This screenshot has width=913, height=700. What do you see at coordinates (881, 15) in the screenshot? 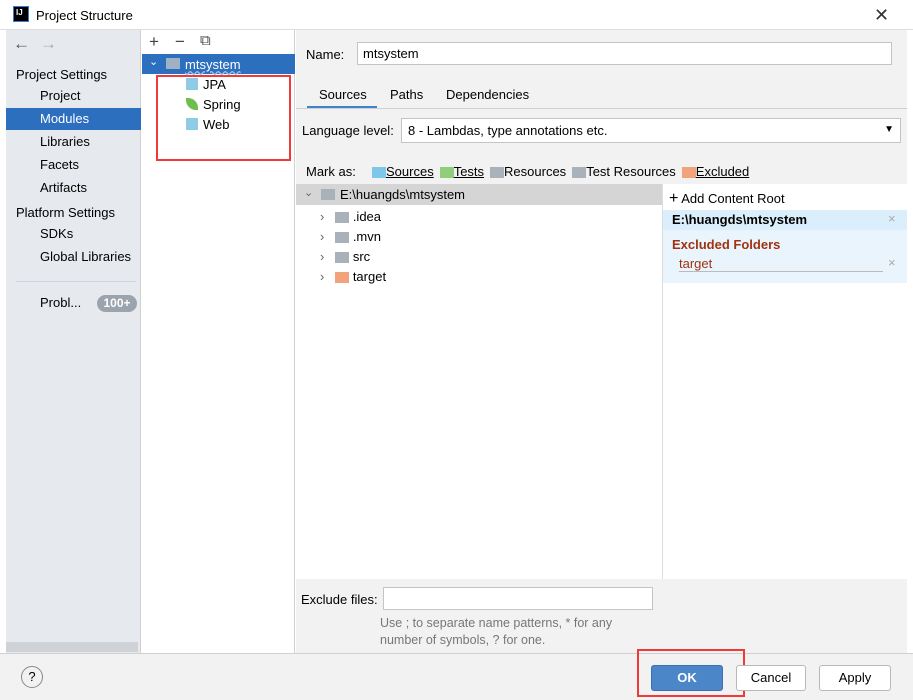
I see `close-icon: ✕` at bounding box center [881, 15].